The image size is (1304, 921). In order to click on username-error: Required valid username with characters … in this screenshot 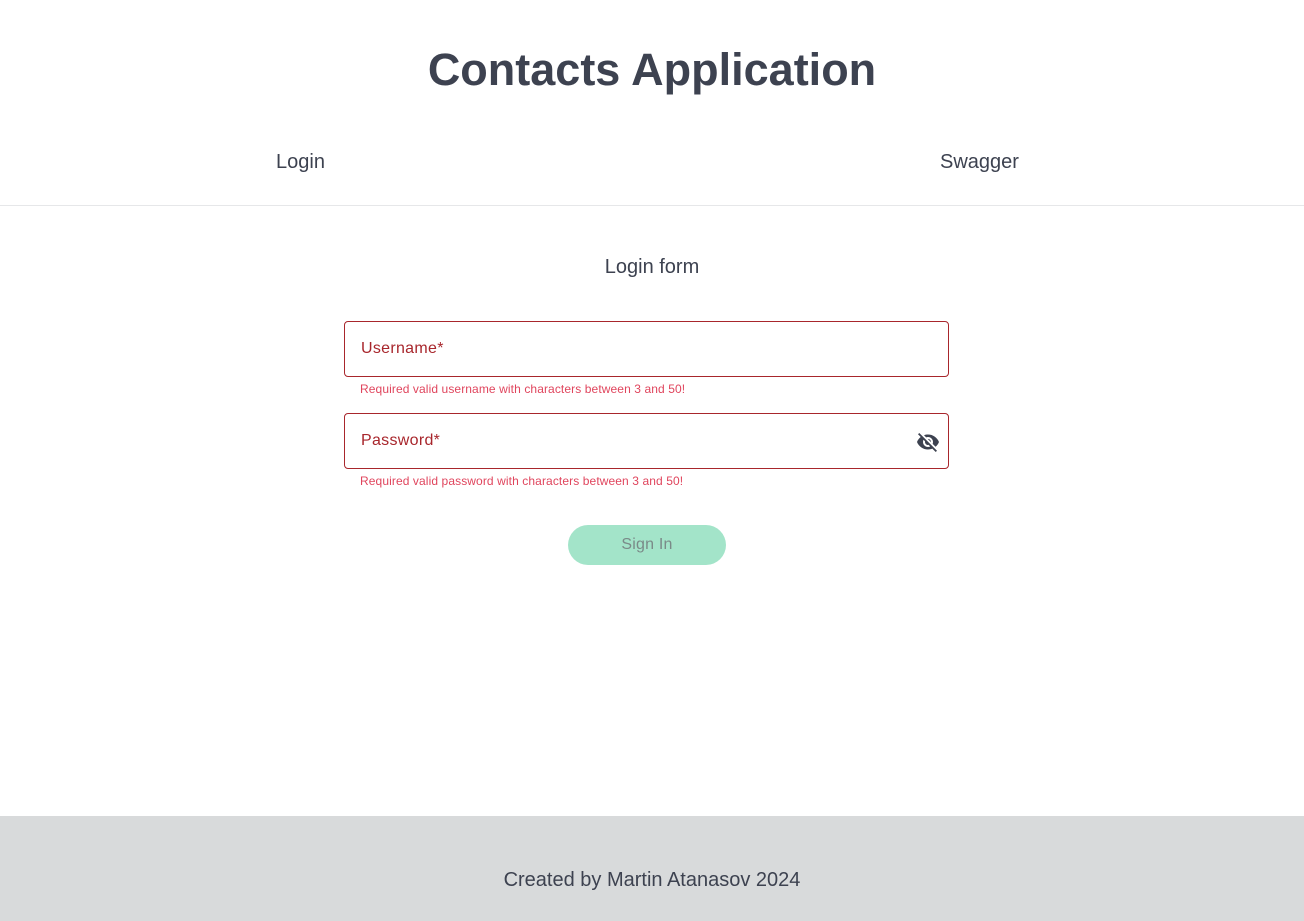, I will do `click(523, 389)`.